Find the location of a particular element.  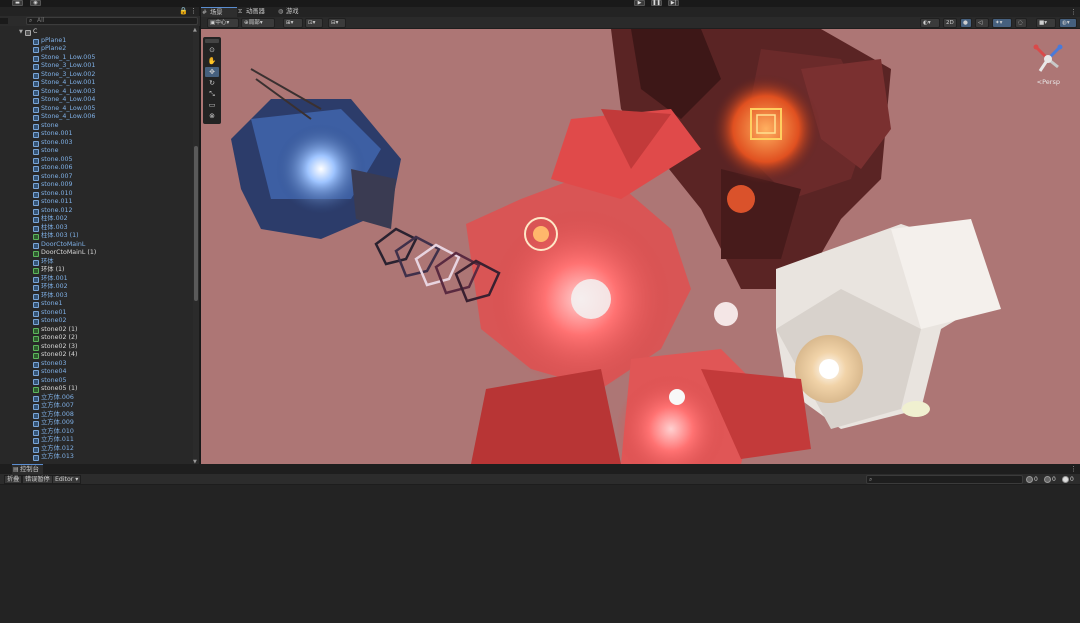

hierarchy-item: DoorCtoMainL is located at coordinates (96, 245).